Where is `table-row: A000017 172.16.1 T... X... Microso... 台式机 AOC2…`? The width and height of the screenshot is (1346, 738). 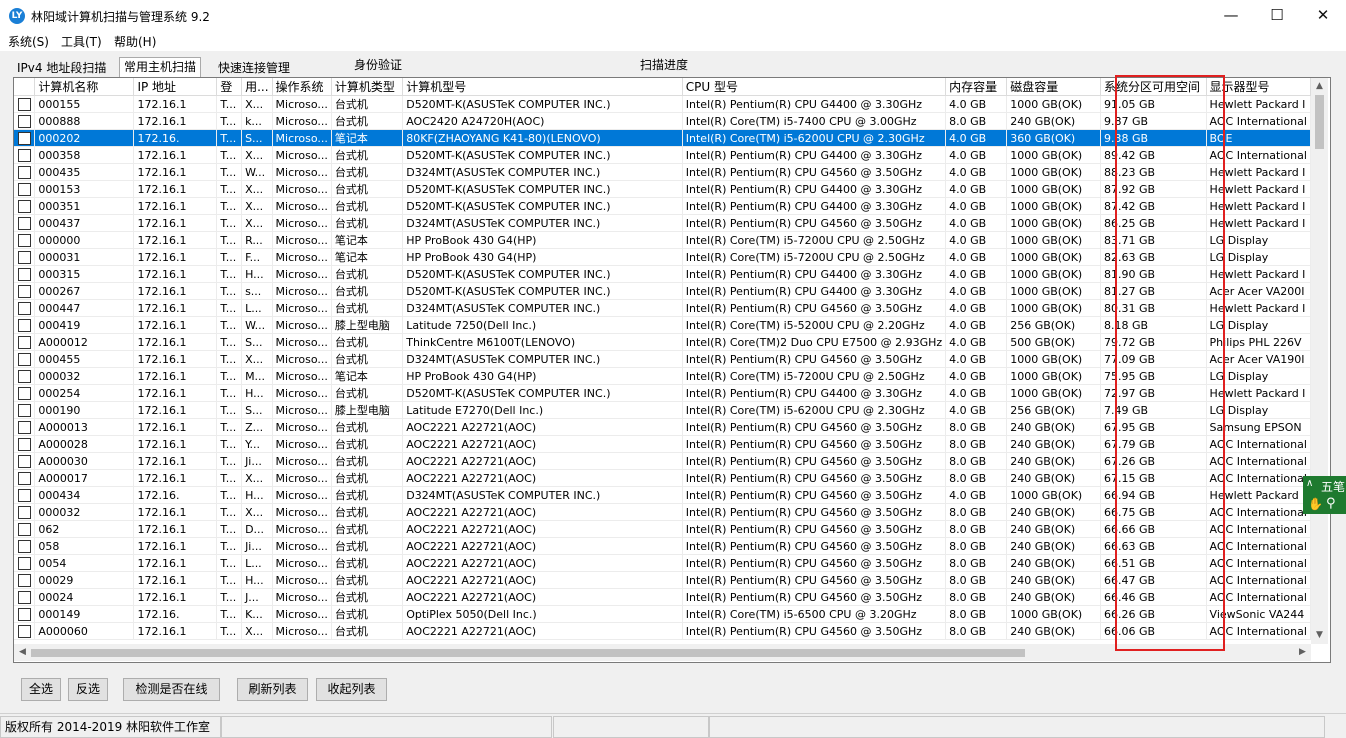 table-row: A000017 172.16.1 T... X... Microso... 台式机 AOC2… is located at coordinates (662, 478).